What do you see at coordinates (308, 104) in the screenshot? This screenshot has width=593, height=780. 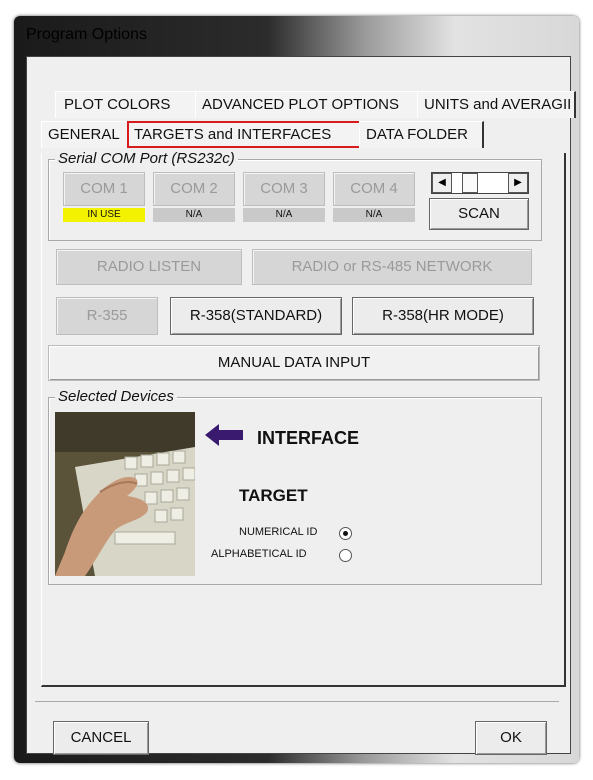 I see `tab-advanced-plot-options: ADVANCED PLOT OPTIONS` at bounding box center [308, 104].